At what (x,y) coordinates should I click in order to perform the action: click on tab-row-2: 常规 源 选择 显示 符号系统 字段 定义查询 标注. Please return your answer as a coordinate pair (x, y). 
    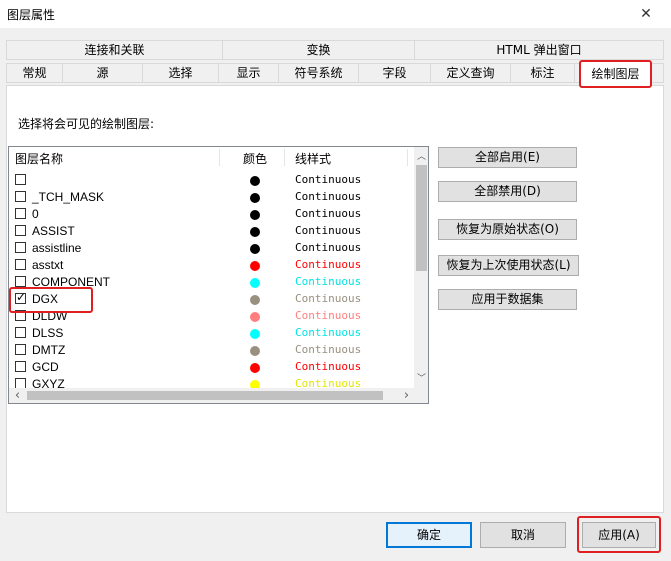
    Looking at the image, I should click on (335, 73).